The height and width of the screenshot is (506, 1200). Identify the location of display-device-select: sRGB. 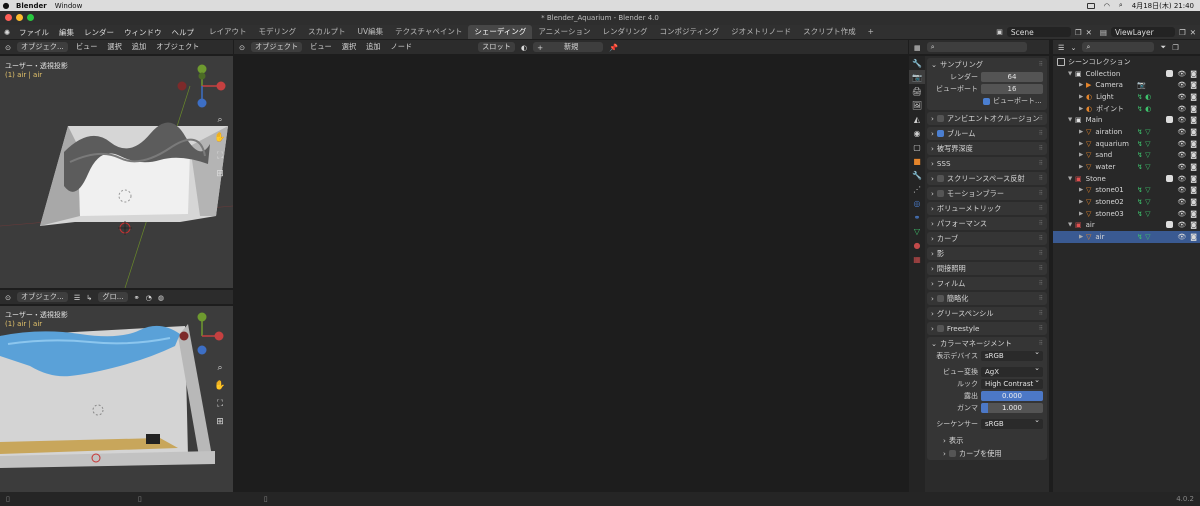
(1012, 354).